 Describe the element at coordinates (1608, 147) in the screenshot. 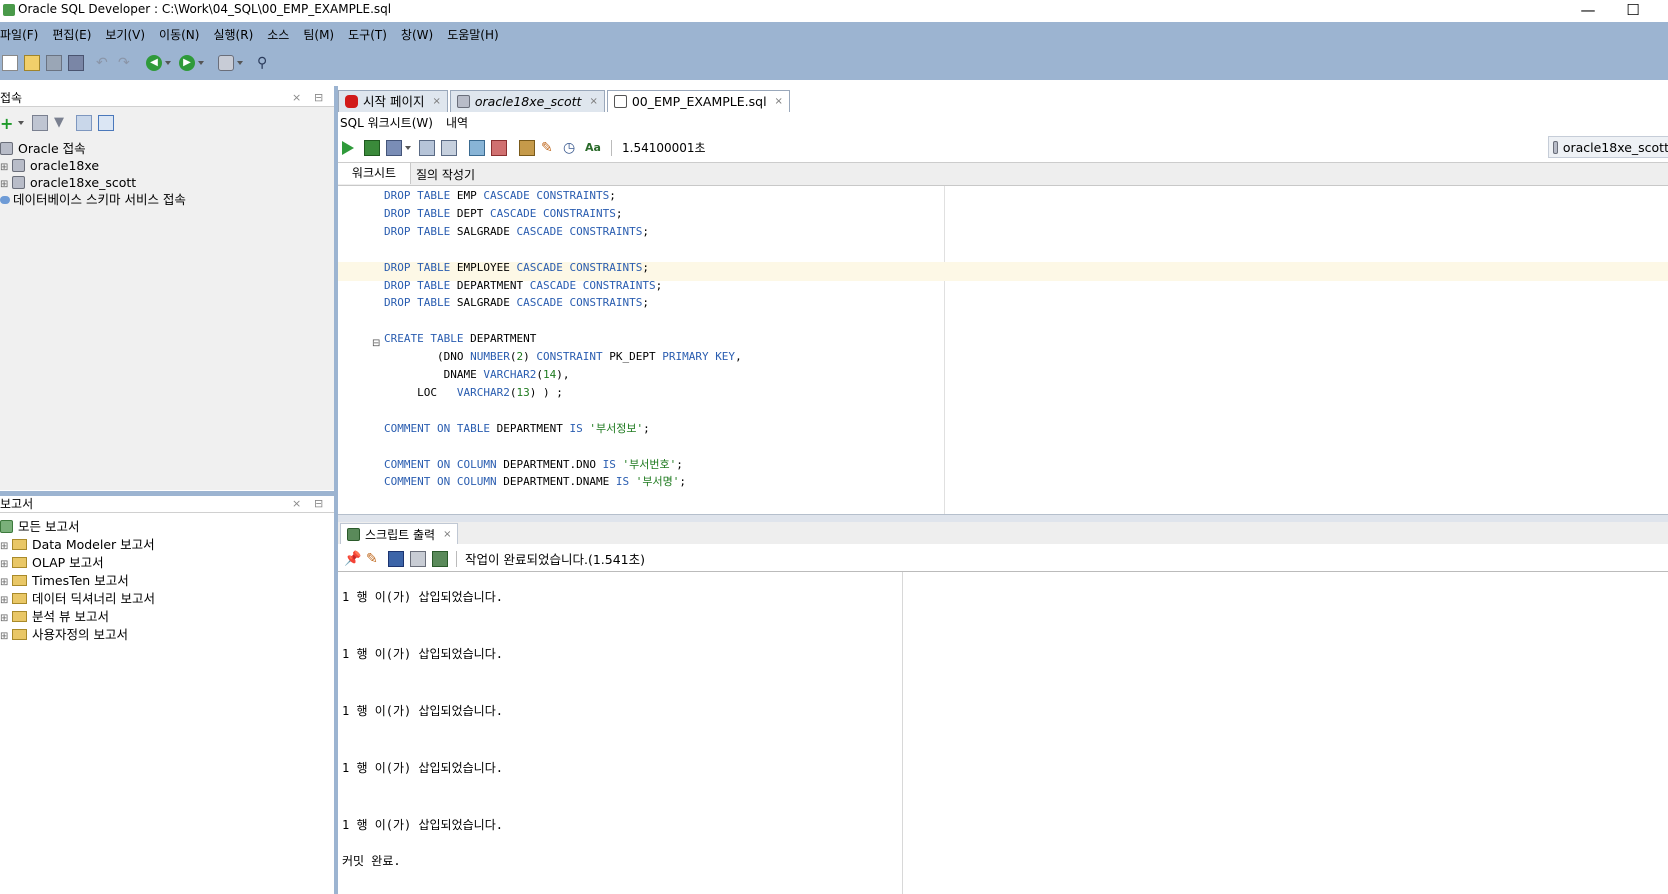

I see `connection-selector: oracle18xe_scott` at that location.